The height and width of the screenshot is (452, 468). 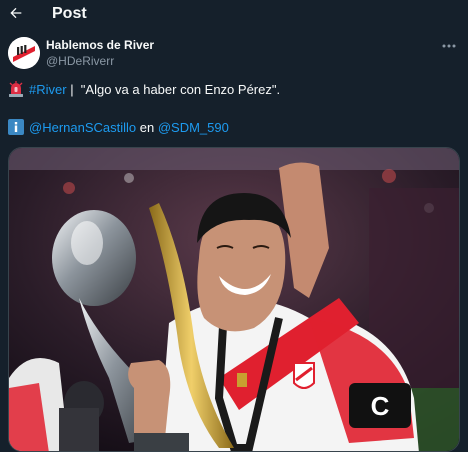 I want to click on information-emoji, so click(x=16, y=127).